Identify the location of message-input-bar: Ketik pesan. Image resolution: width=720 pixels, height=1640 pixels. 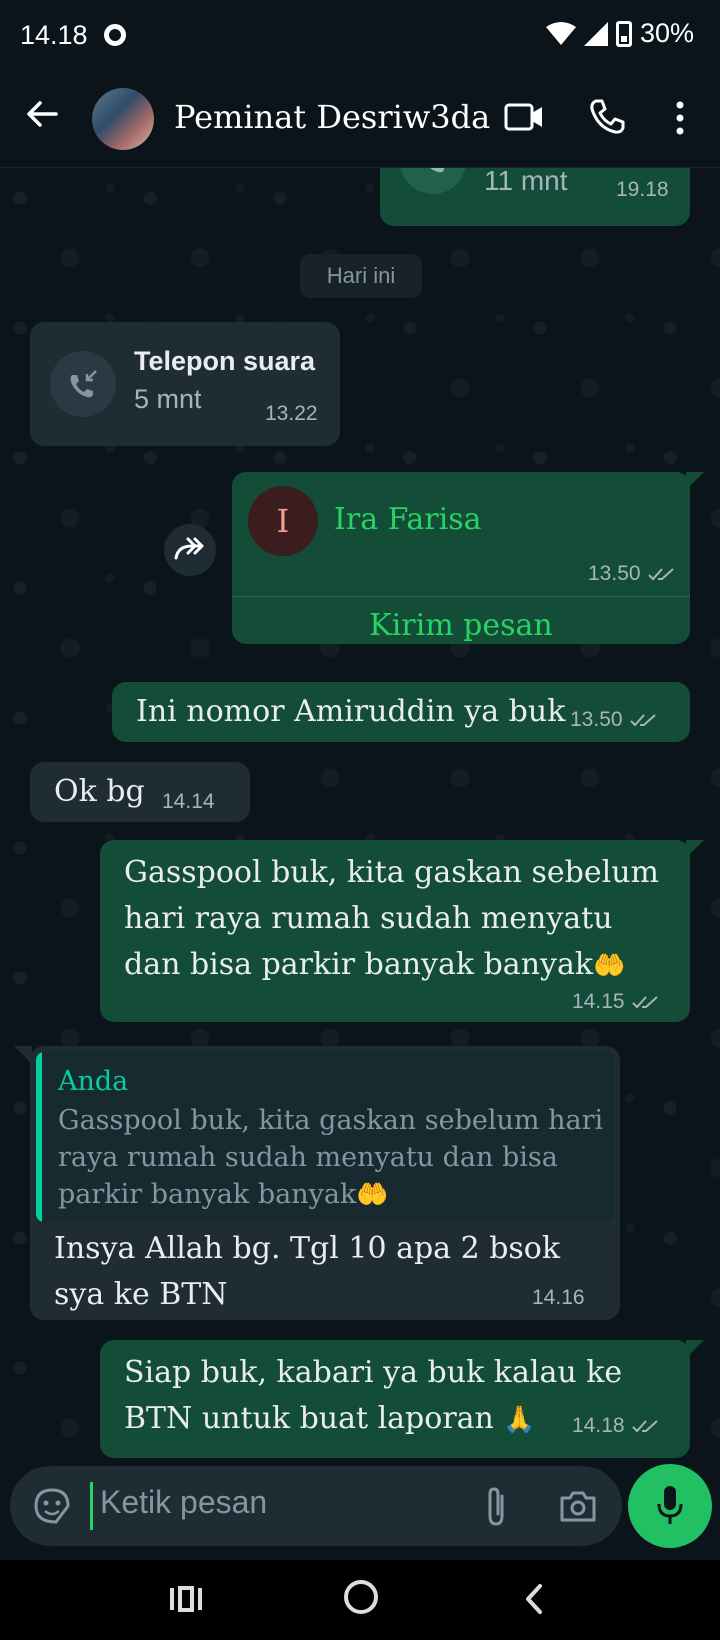
(316, 1506).